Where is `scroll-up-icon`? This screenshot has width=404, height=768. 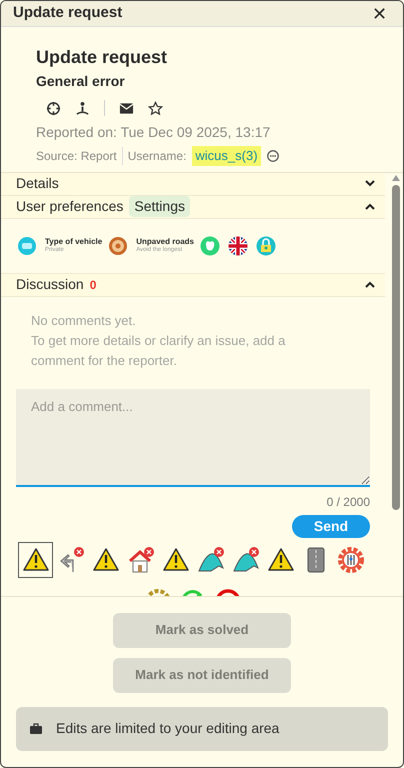
scroll-up-icon is located at coordinates (396, 177).